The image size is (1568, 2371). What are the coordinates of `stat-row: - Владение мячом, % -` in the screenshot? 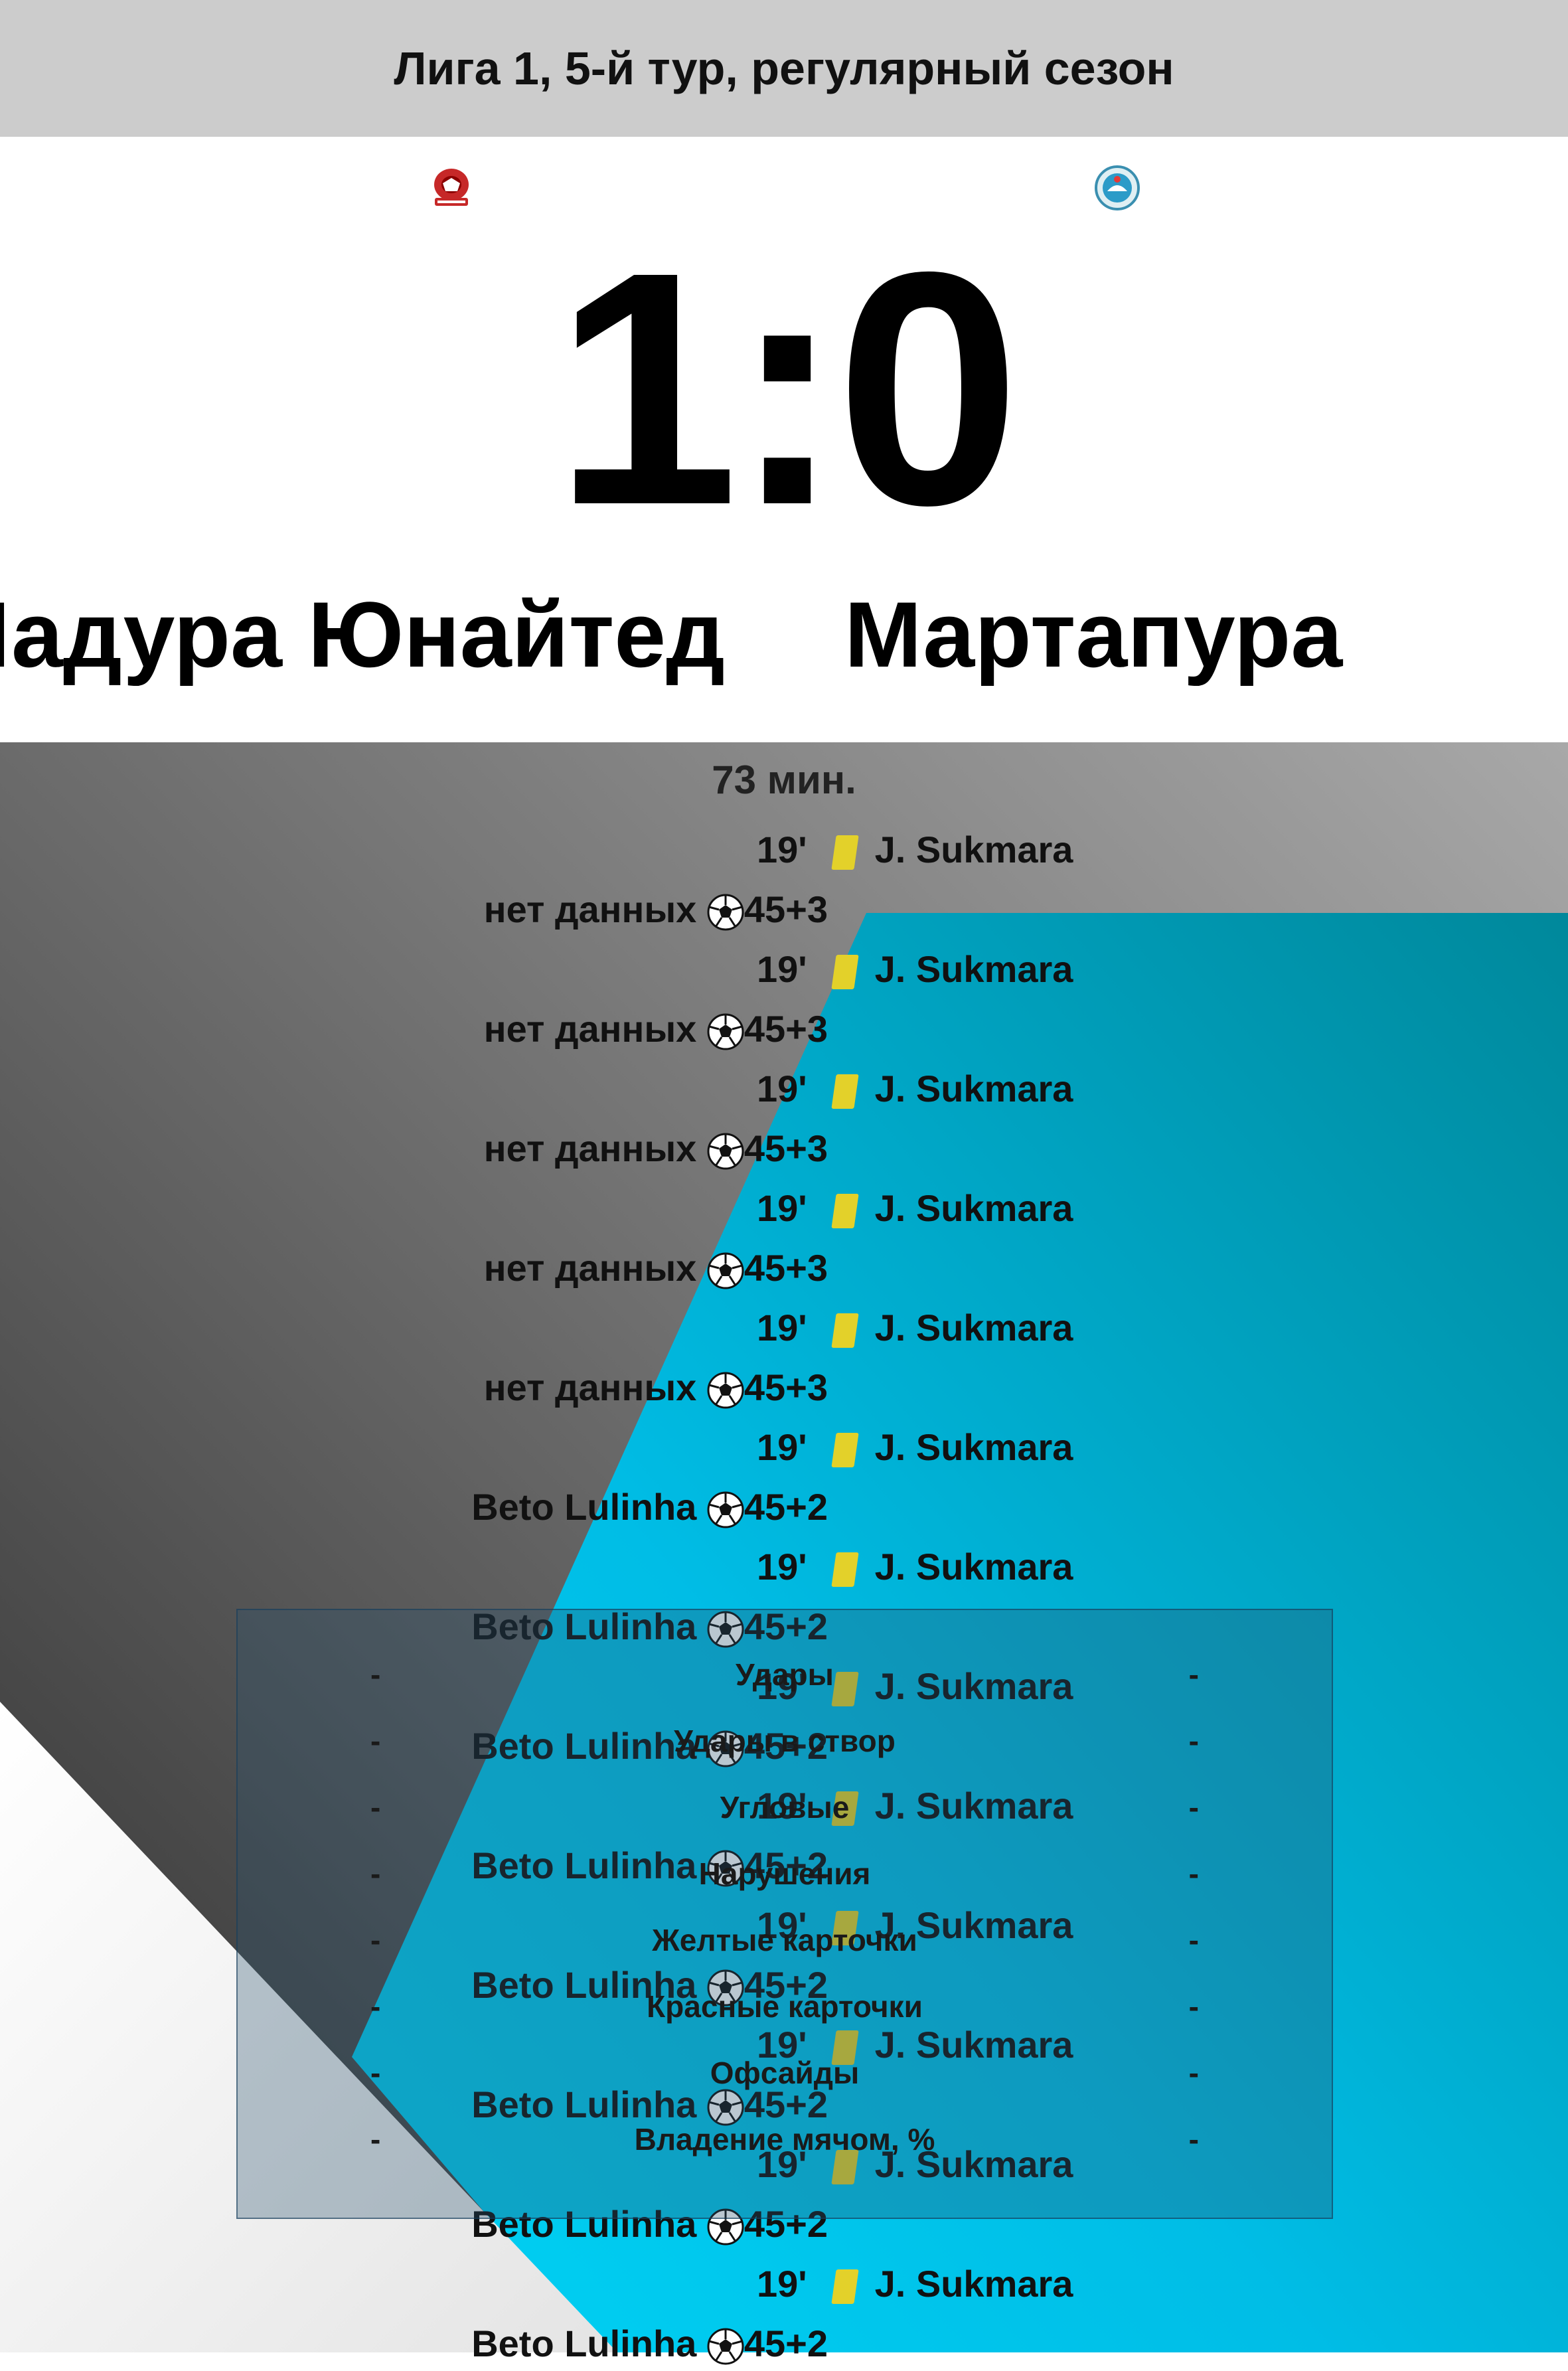 It's located at (785, 2154).